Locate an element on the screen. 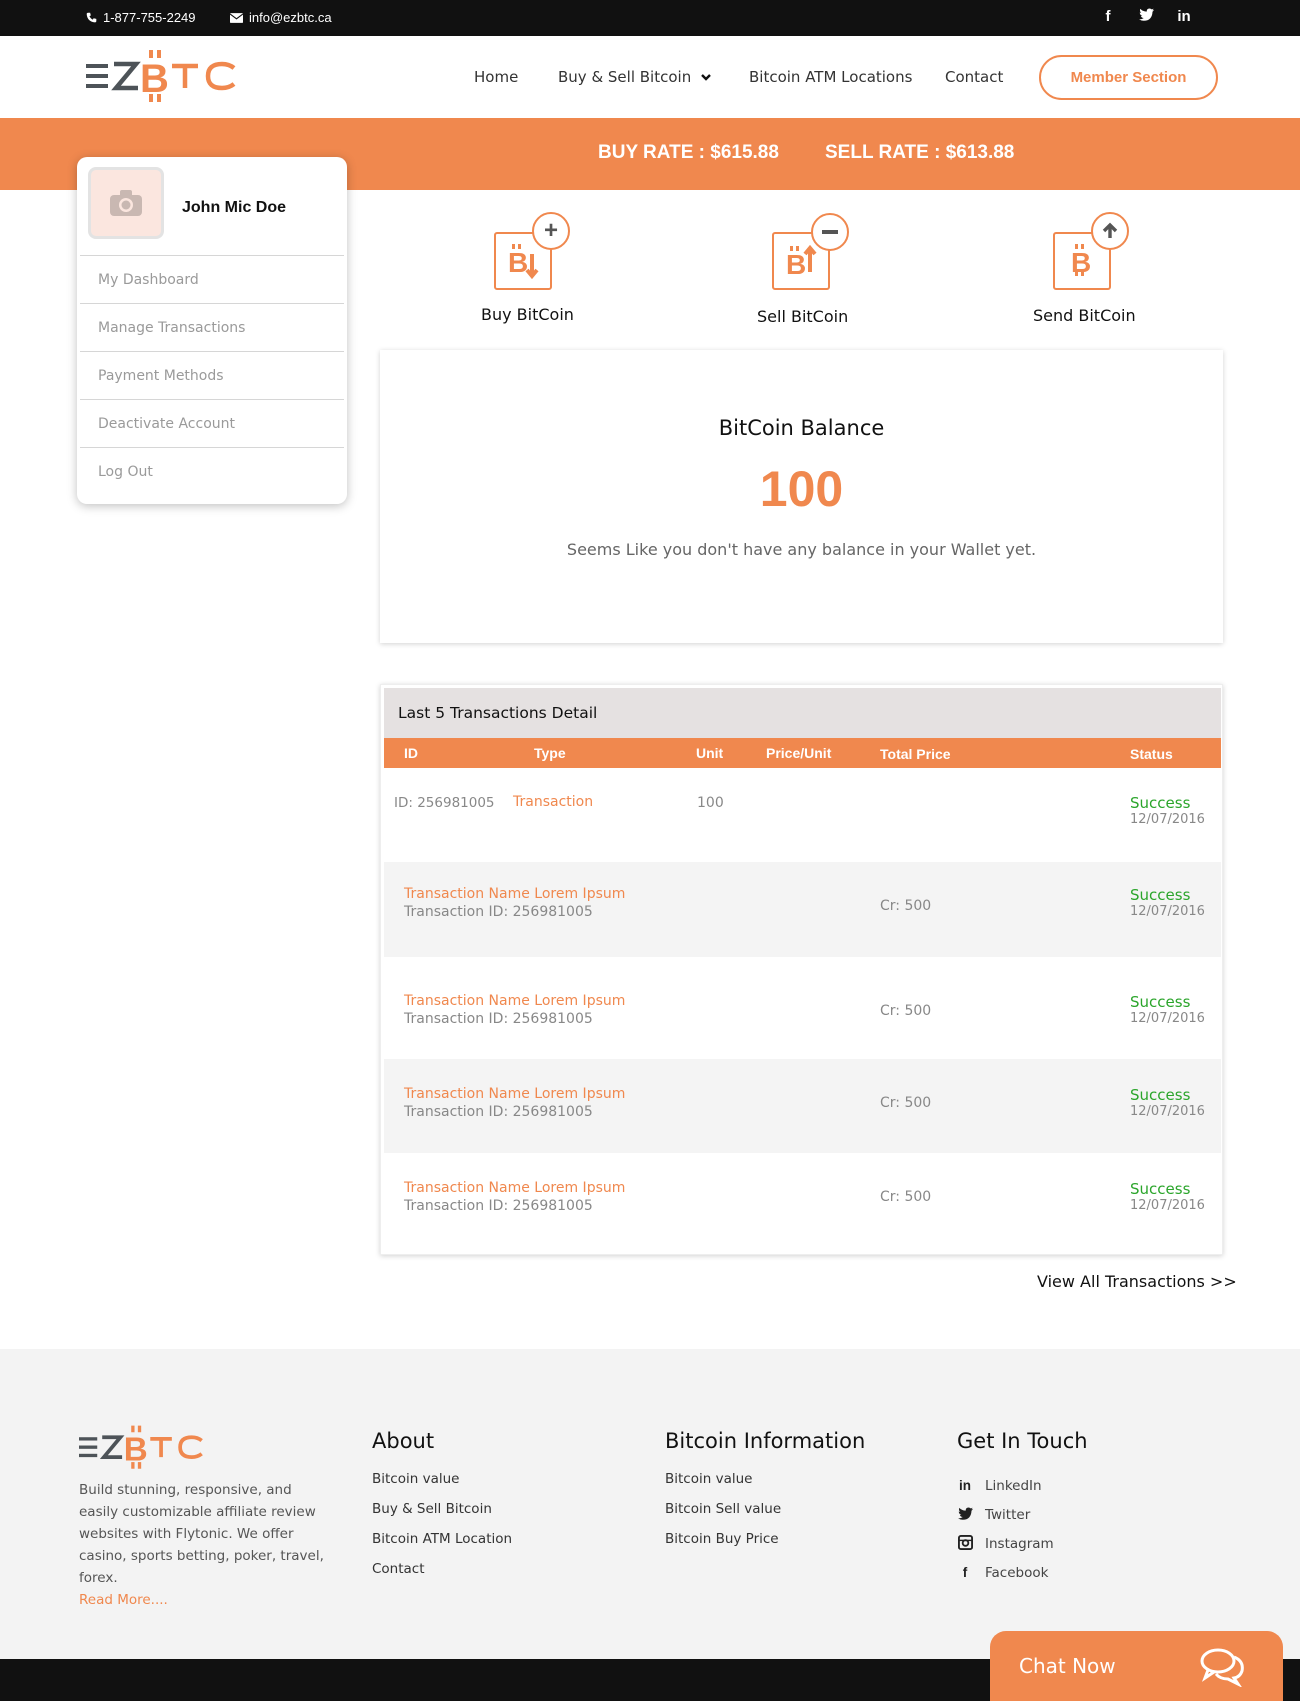 The width and height of the screenshot is (1300, 1701). nav-contact: Contact is located at coordinates (974, 77).